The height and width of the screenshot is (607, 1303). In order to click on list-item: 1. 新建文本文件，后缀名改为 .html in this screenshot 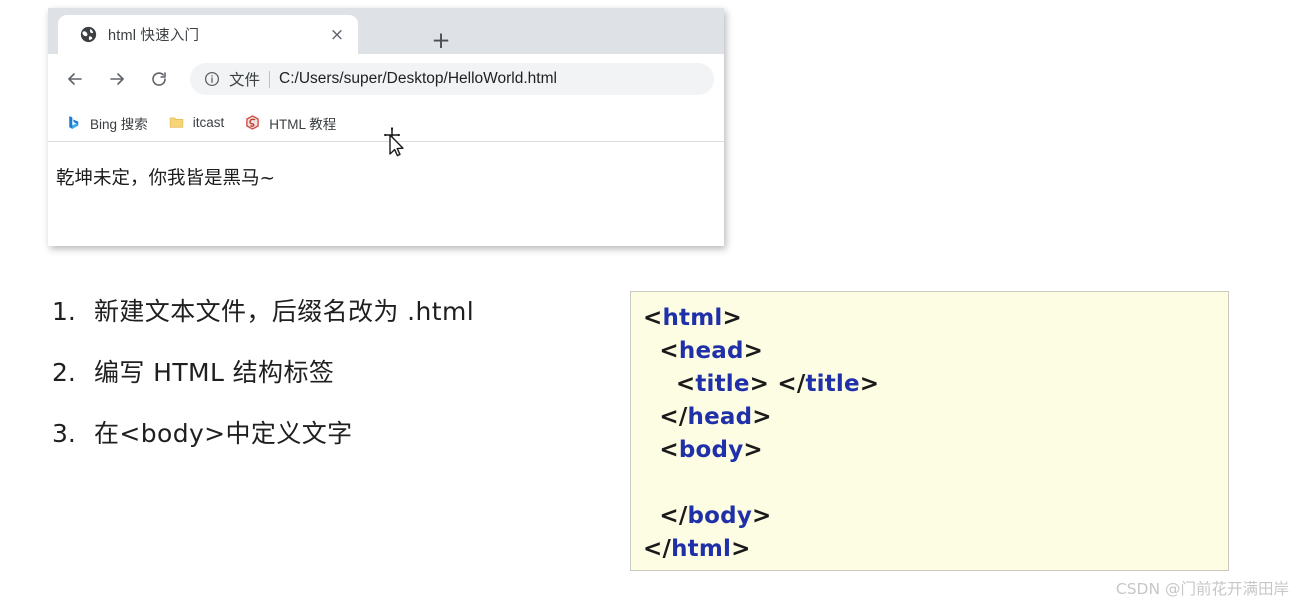, I will do `click(322, 310)`.